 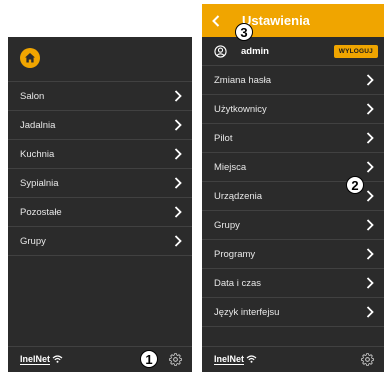 I want to click on settings-header: Ustawienia, so click(x=293, y=20).